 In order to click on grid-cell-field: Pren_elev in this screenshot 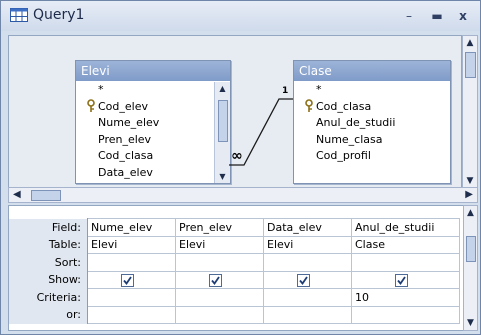, I will do `click(219, 227)`.